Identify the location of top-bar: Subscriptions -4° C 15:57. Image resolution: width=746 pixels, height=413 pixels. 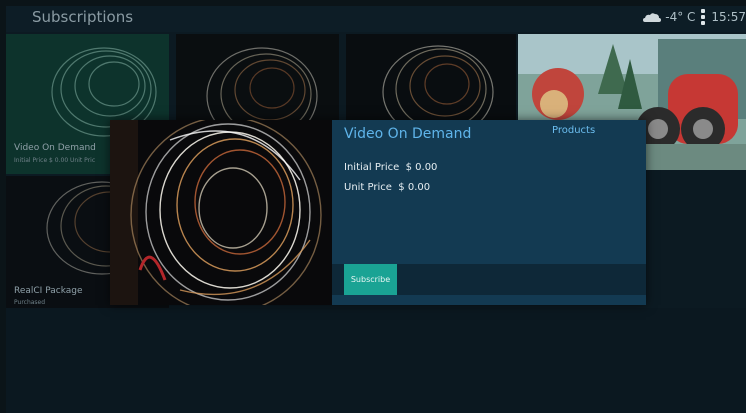
(376, 19).